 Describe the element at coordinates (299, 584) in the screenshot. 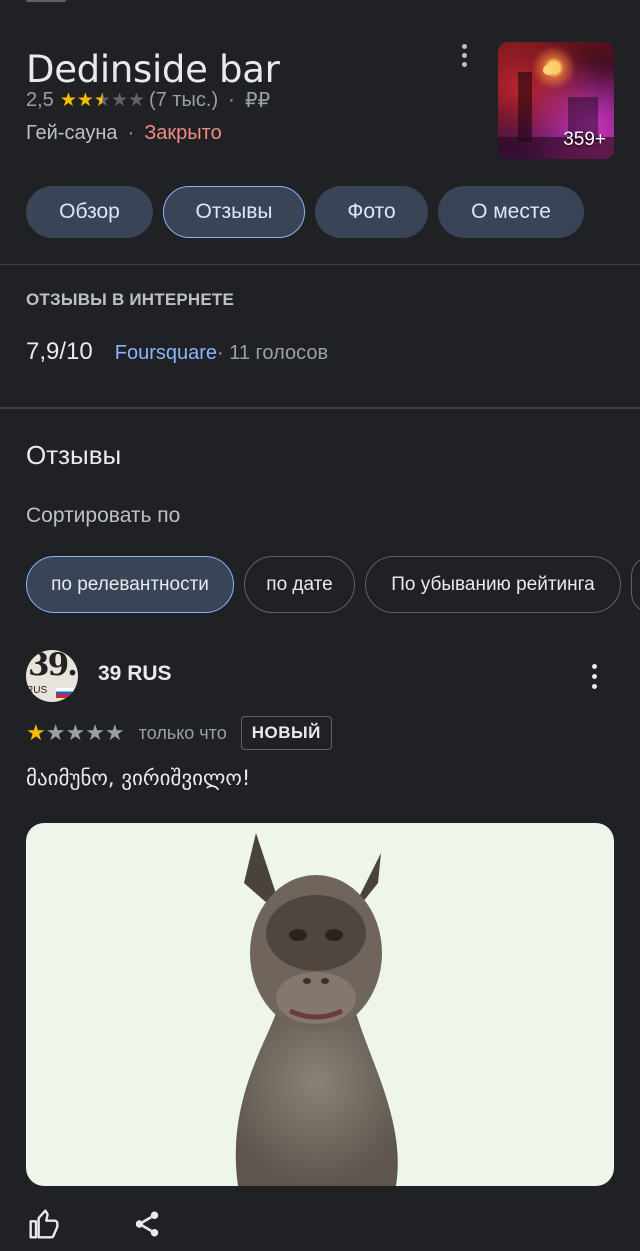

I see `sort-chip-date: по дате` at that location.